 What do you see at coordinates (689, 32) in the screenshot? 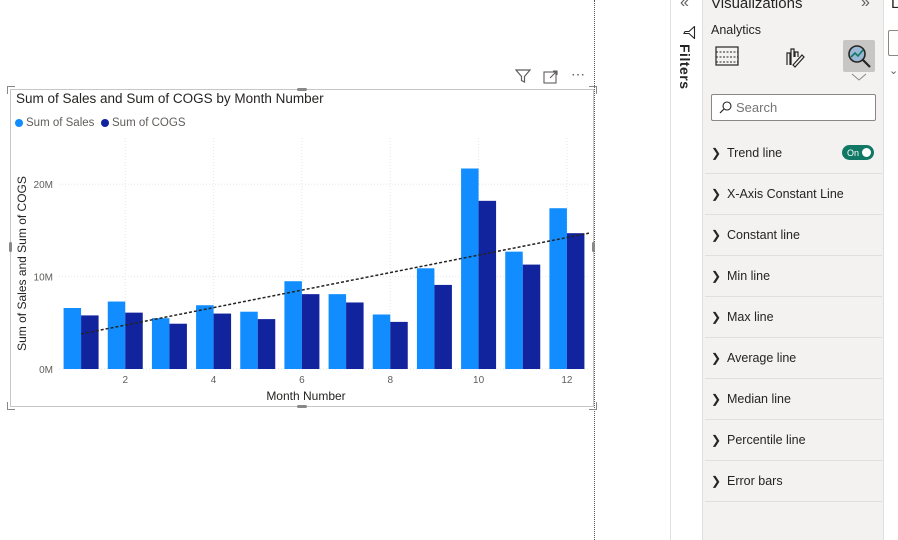
I see `filter-pane-icon` at bounding box center [689, 32].